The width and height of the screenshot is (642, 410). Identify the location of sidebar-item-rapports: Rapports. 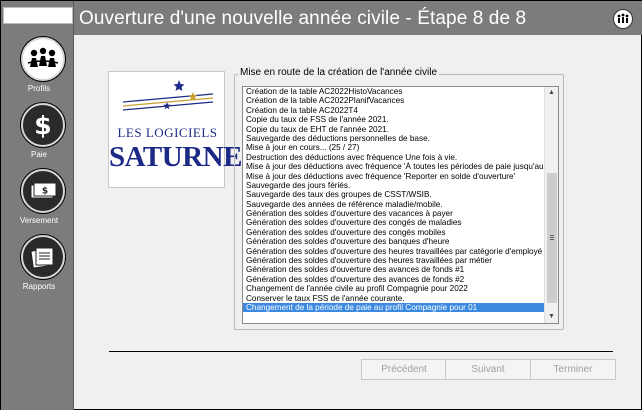
(37, 268).